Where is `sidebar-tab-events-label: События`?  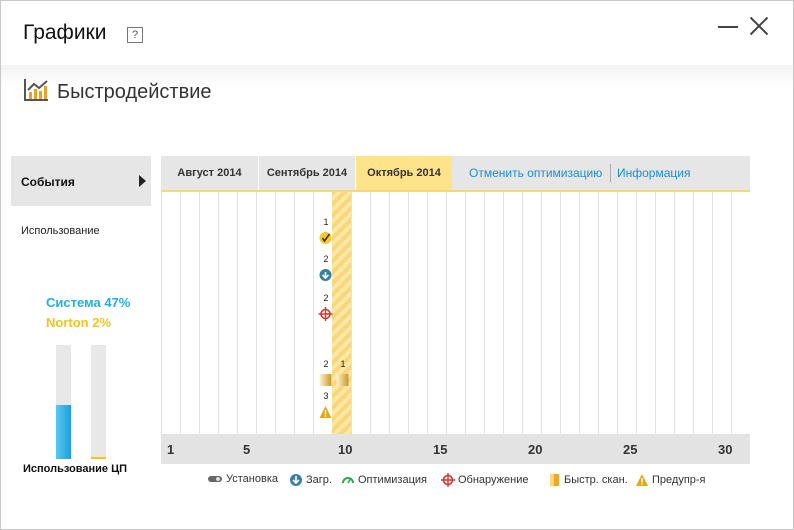
sidebar-tab-events-label: События is located at coordinates (48, 182).